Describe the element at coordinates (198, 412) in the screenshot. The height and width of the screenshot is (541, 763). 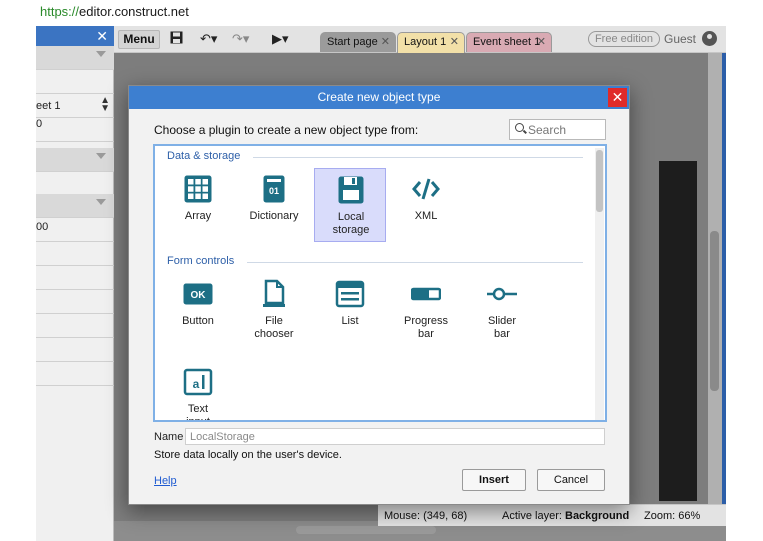
I see `plugin-label: Text input` at that location.